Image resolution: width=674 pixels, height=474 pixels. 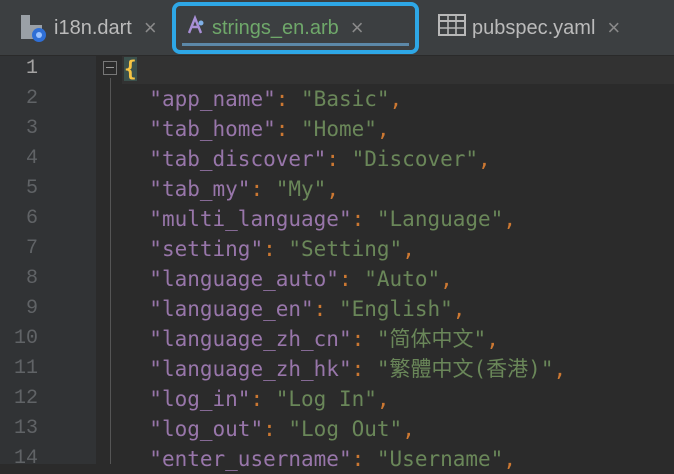 I want to click on tab-pubspec-yaml: pubspec.yaml ×, so click(x=529, y=28).